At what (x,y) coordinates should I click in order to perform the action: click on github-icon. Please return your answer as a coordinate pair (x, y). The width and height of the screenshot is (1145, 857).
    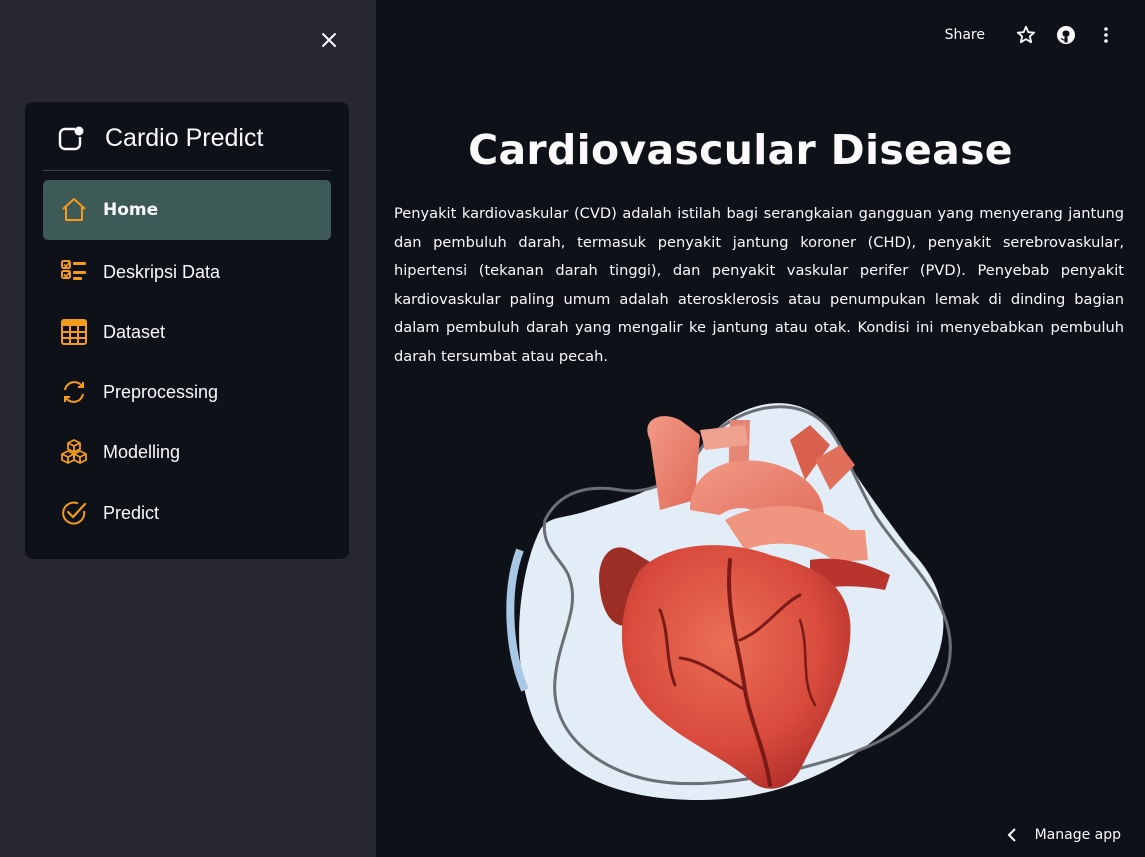
    Looking at the image, I should click on (1066, 35).